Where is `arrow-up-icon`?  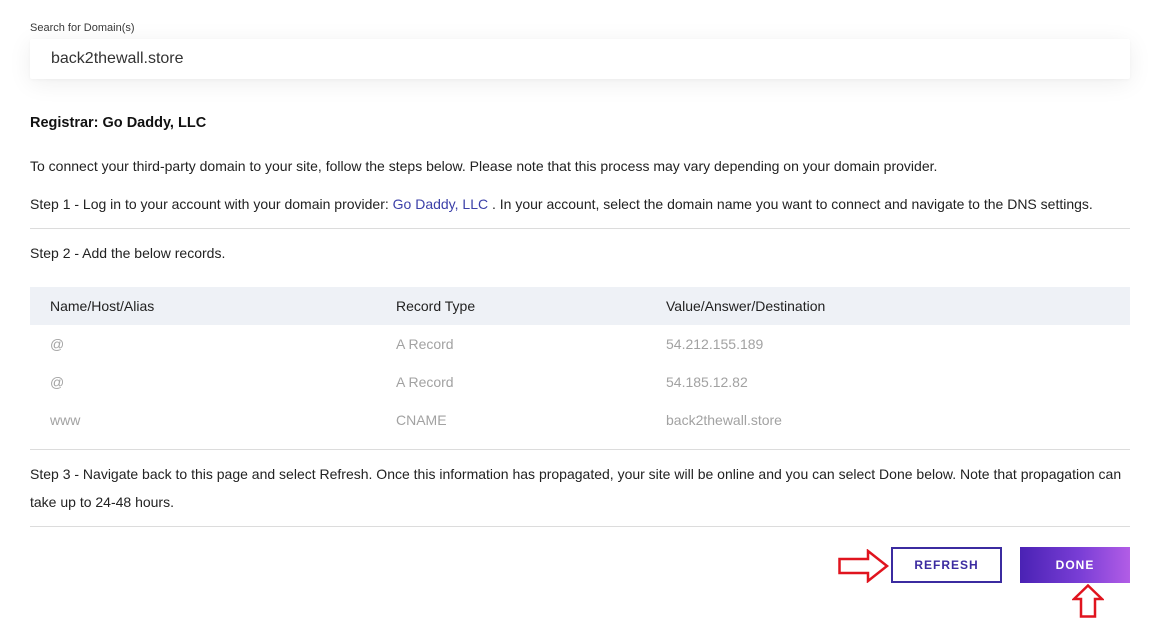 arrow-up-icon is located at coordinates (1088, 601).